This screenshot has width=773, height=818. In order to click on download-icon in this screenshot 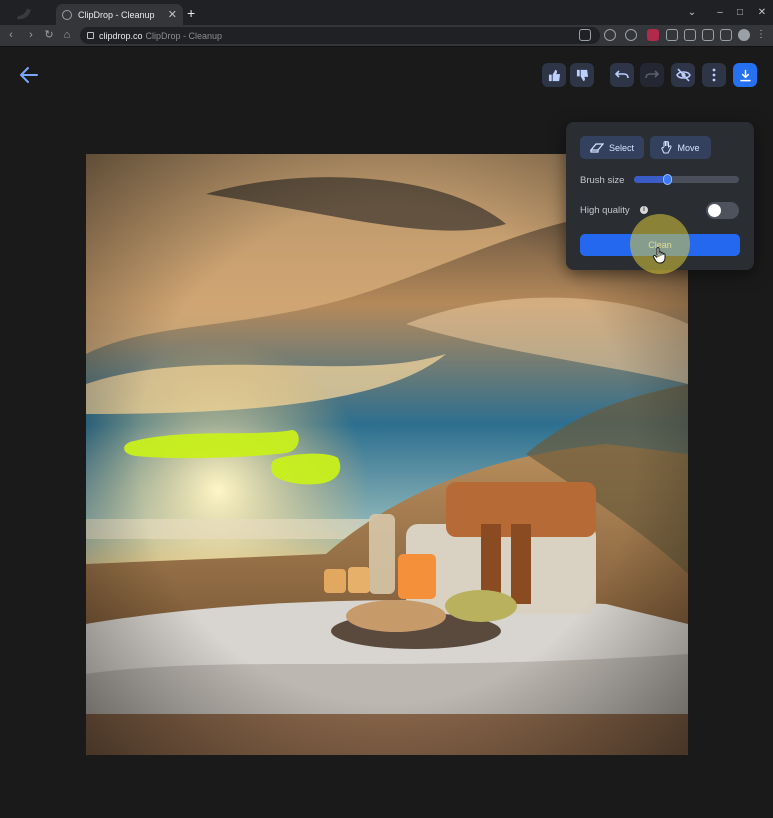, I will do `click(745, 75)`.